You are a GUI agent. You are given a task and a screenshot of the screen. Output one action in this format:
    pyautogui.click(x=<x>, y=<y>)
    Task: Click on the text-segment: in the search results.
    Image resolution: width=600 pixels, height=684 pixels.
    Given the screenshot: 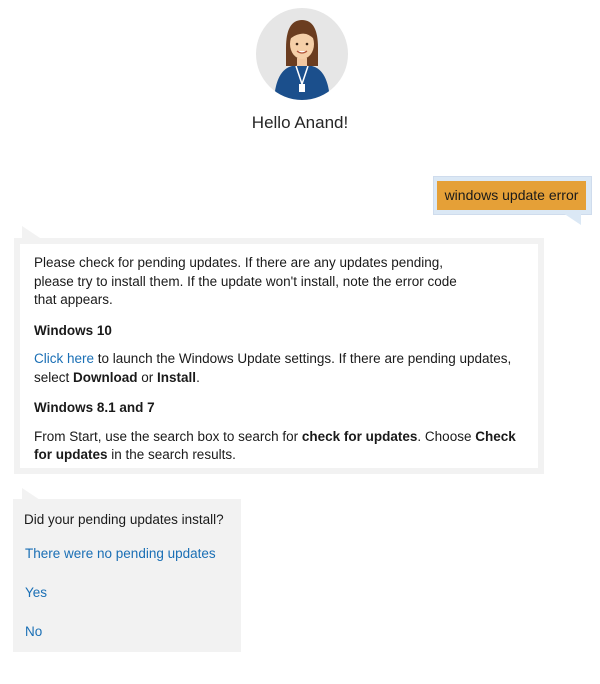 What is the action you would take?
    pyautogui.click(x=171, y=454)
    